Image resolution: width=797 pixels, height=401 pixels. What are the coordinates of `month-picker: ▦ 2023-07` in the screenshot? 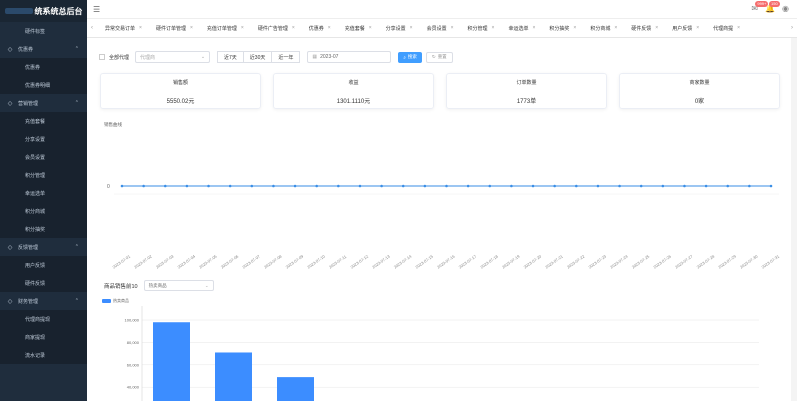 It's located at (349, 57).